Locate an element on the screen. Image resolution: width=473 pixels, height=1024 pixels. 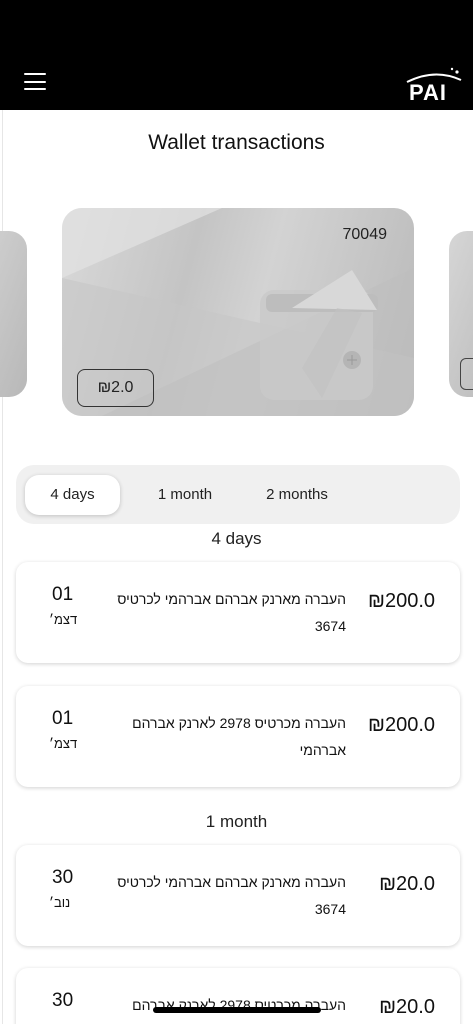
tab-2-months: 2 months is located at coordinates (297, 495).